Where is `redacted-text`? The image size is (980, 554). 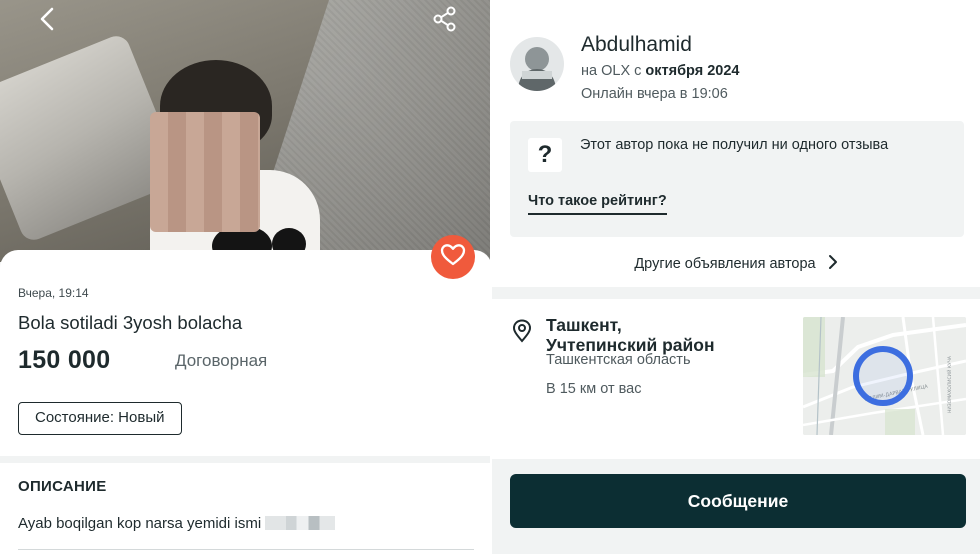 redacted-text is located at coordinates (300, 523).